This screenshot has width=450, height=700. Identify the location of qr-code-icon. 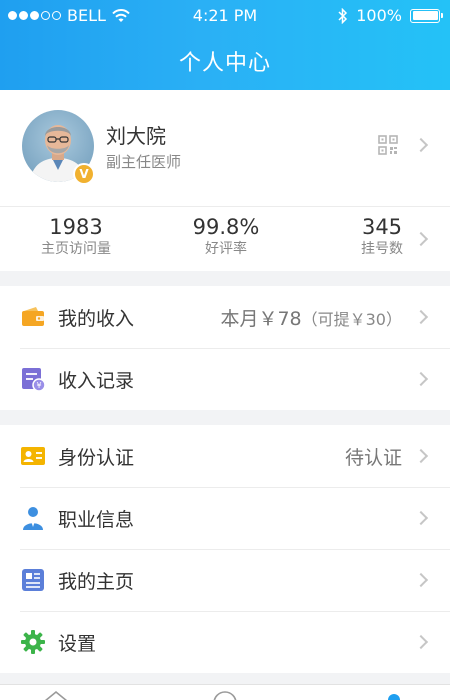
(388, 145).